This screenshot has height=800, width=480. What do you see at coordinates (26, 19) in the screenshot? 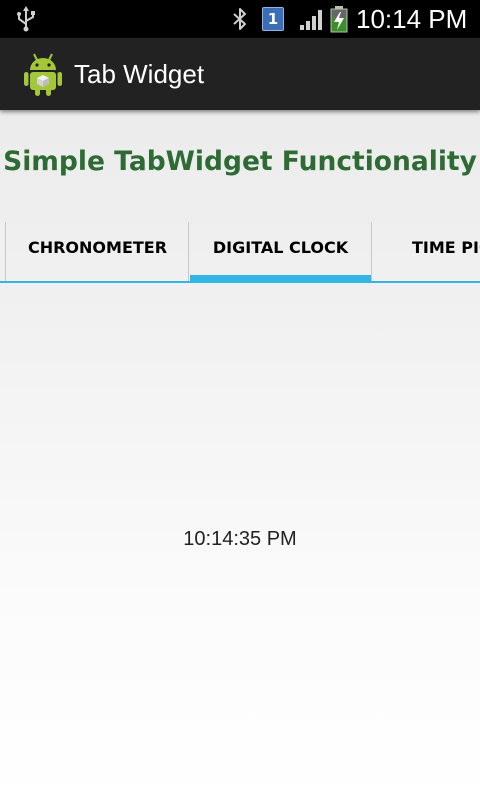
I see `usb-icon` at bounding box center [26, 19].